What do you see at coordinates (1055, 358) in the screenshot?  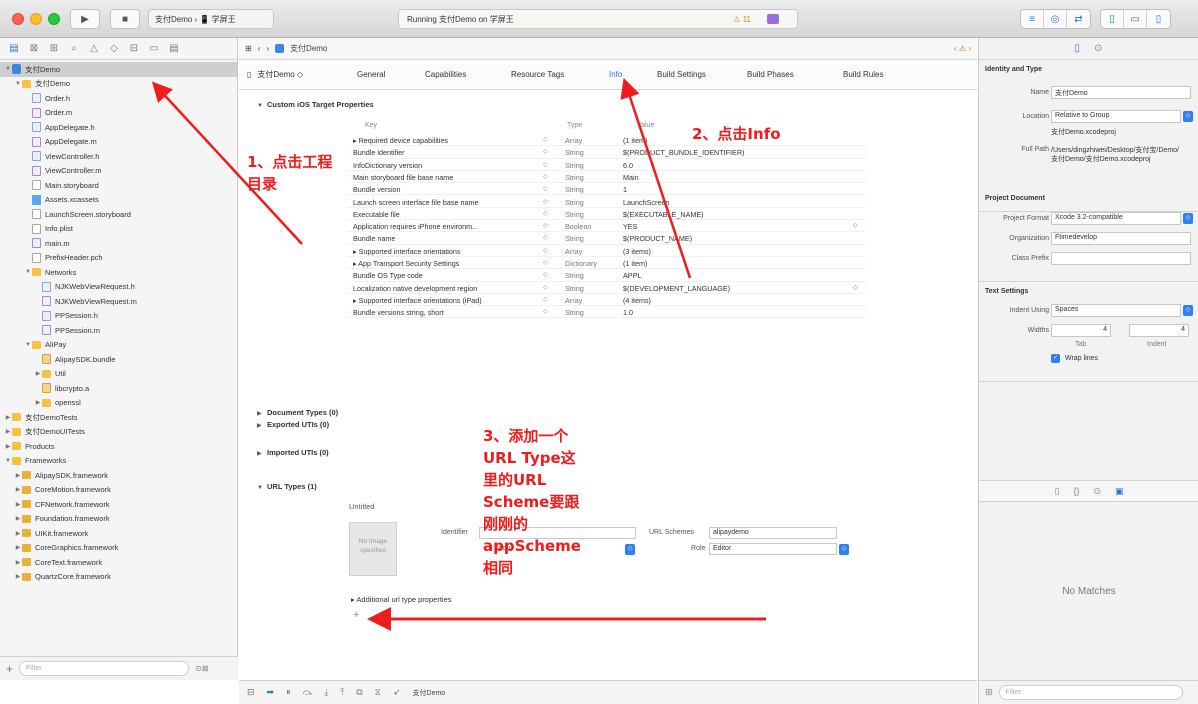 I see `wrap-lines-checkbox: ✓` at bounding box center [1055, 358].